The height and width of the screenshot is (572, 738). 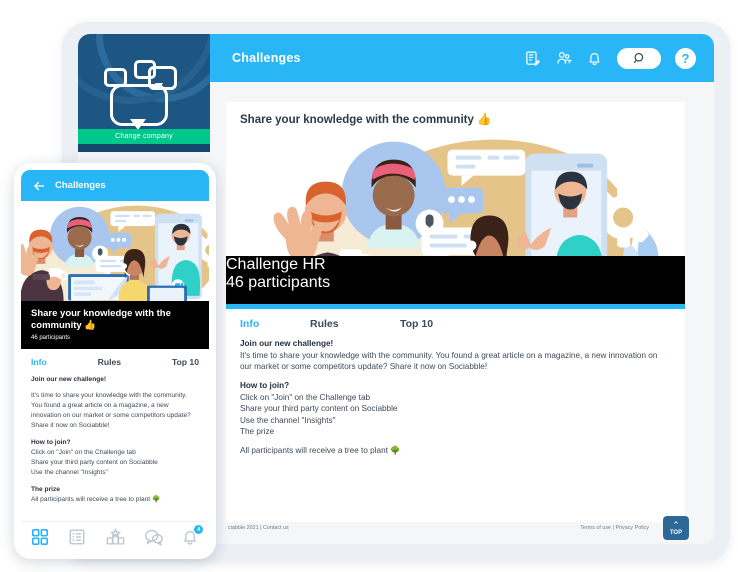 What do you see at coordinates (287, 343) in the screenshot?
I see `join-heading: Join our new challenge!` at bounding box center [287, 343].